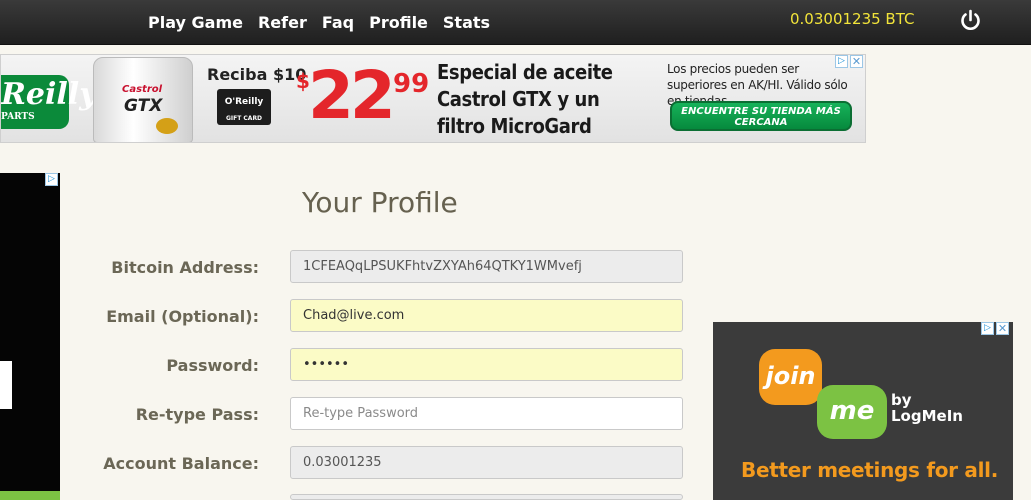 This screenshot has height=500, width=1031. What do you see at coordinates (212, 365) in the screenshot?
I see `password-label: Password:` at bounding box center [212, 365].